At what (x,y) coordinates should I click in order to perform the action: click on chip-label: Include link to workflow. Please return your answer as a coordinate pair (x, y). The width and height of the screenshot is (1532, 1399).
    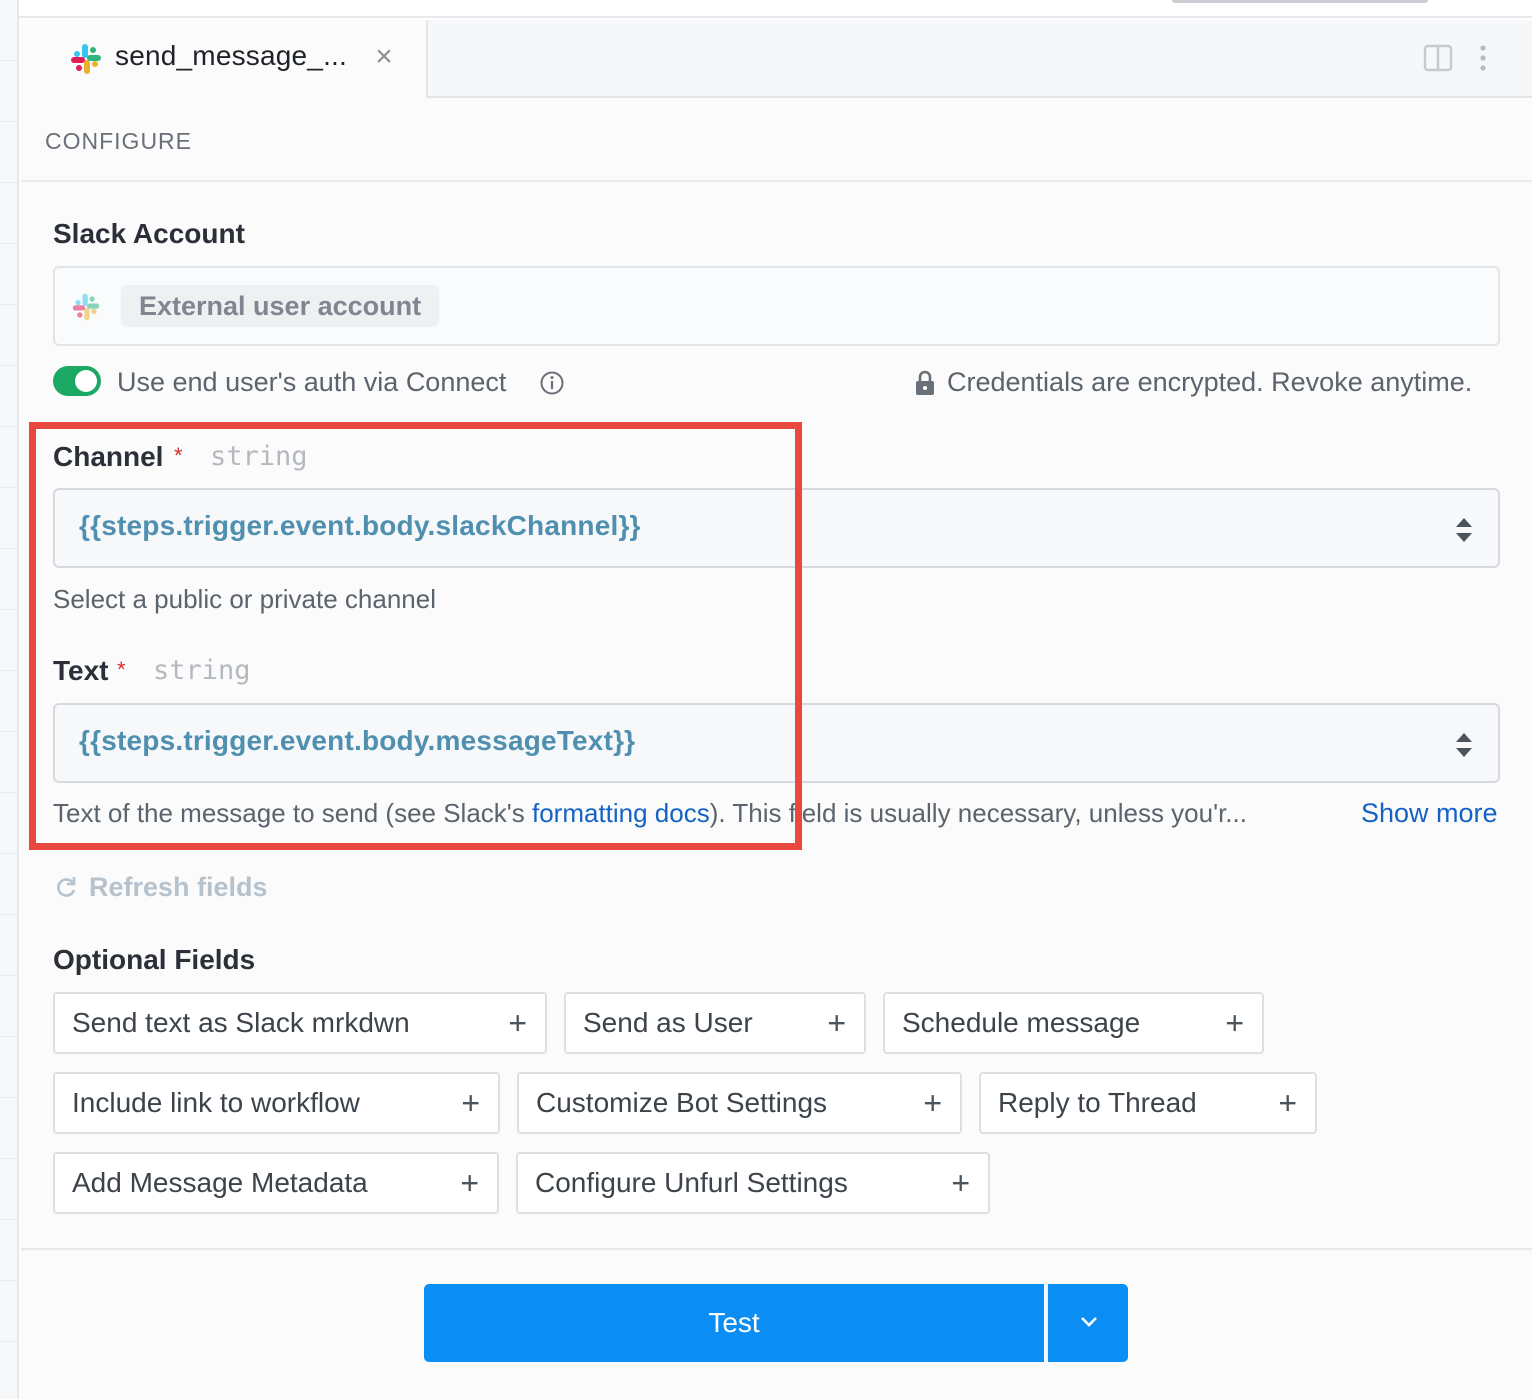
    Looking at the image, I should click on (216, 1102).